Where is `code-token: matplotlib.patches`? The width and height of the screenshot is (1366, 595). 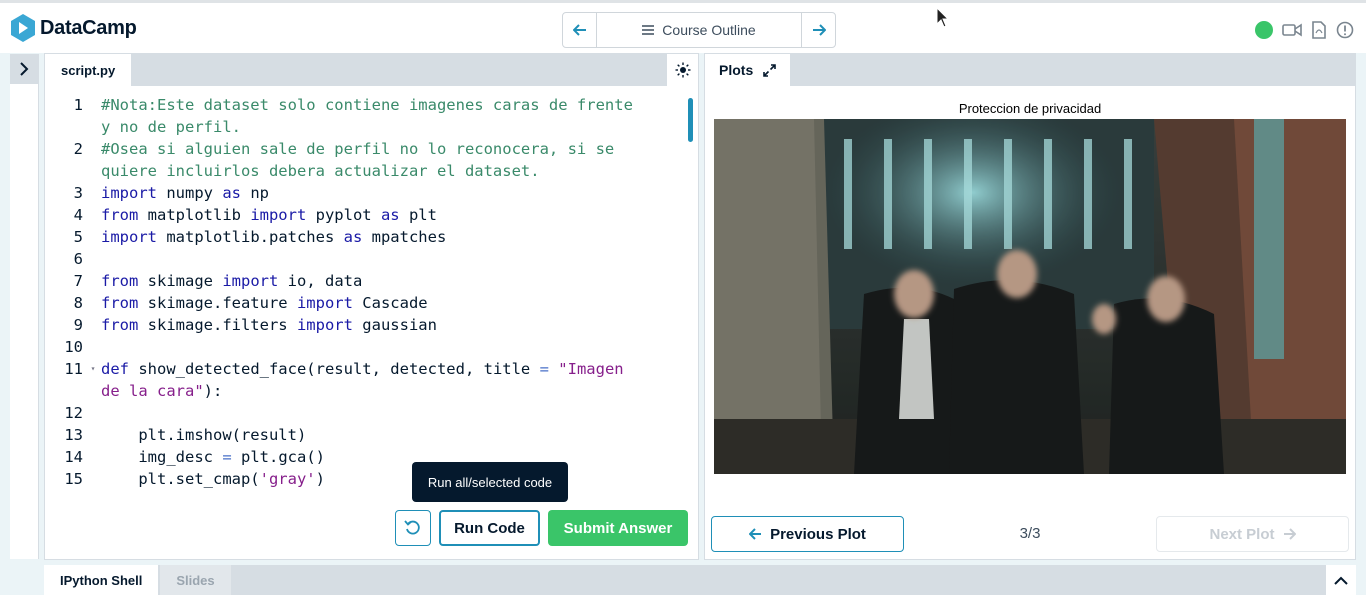 code-token: matplotlib.patches is located at coordinates (250, 237).